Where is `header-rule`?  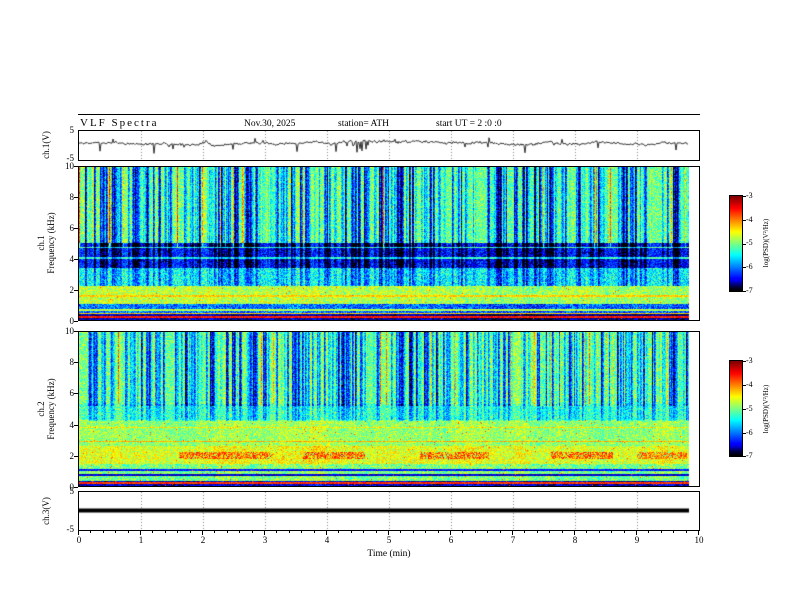
header-rule is located at coordinates (389, 114).